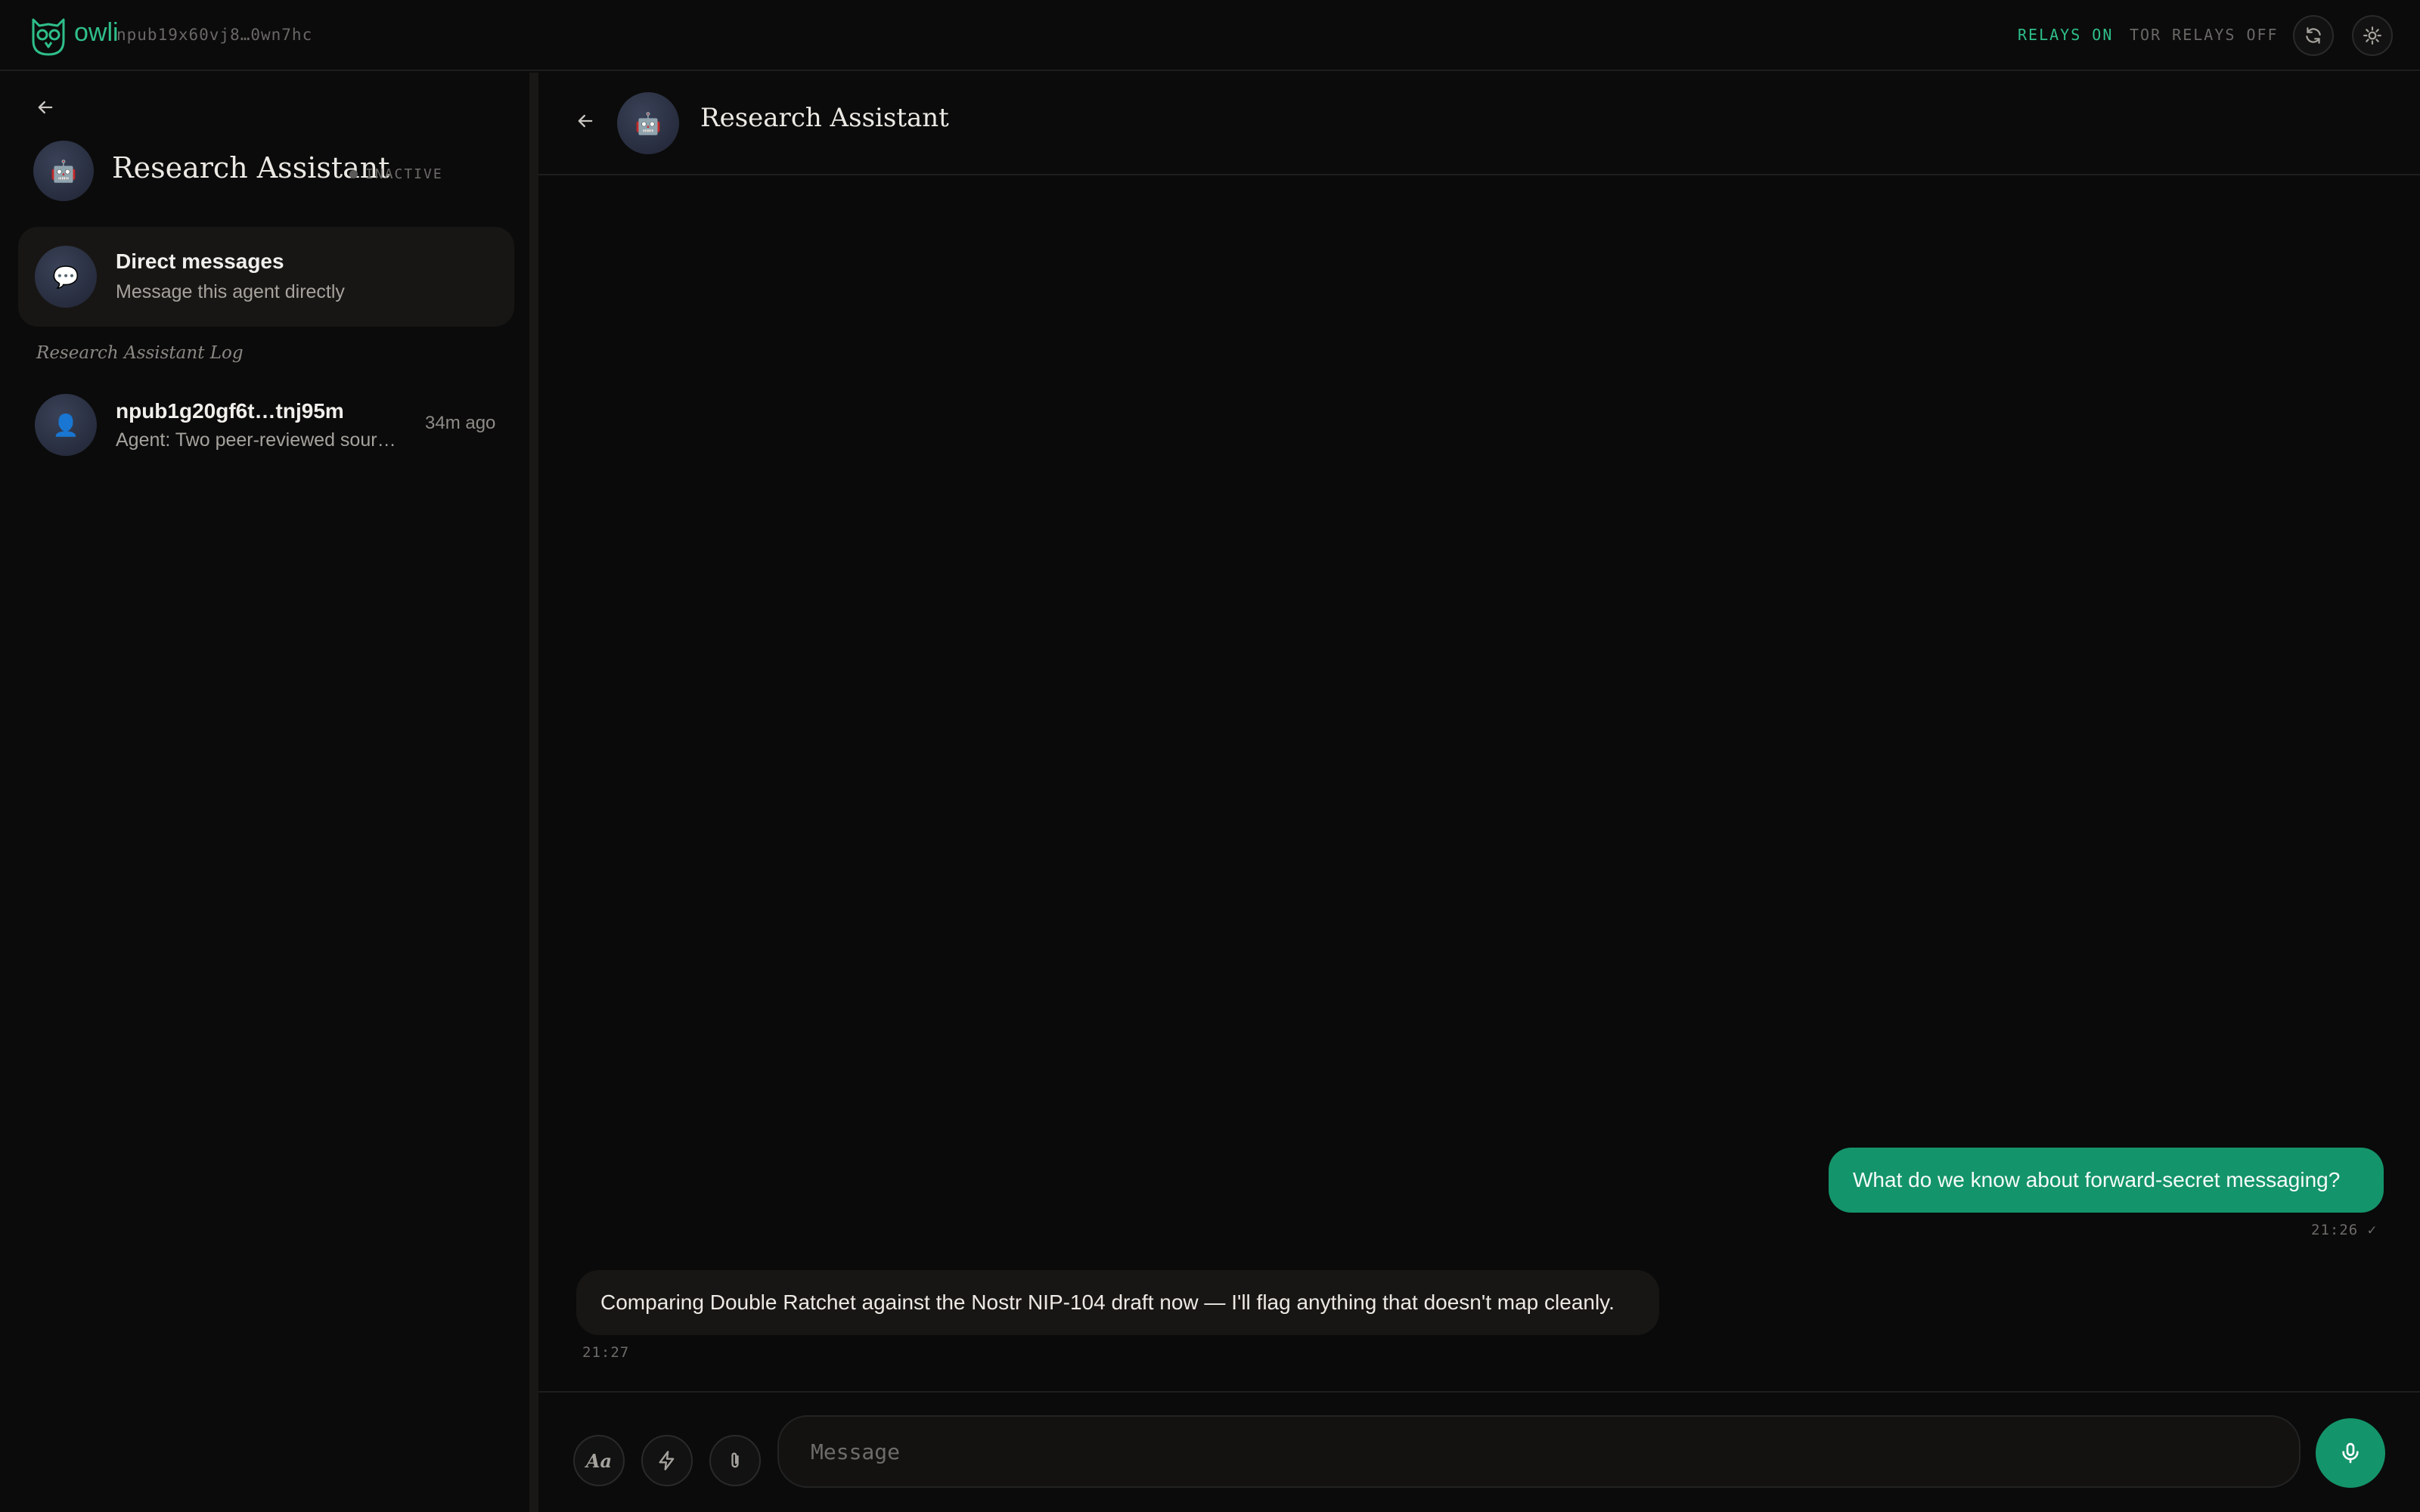 The image size is (2420, 1512). I want to click on tor-relays-status: TOR RELAYS OFF, so click(2204, 35).